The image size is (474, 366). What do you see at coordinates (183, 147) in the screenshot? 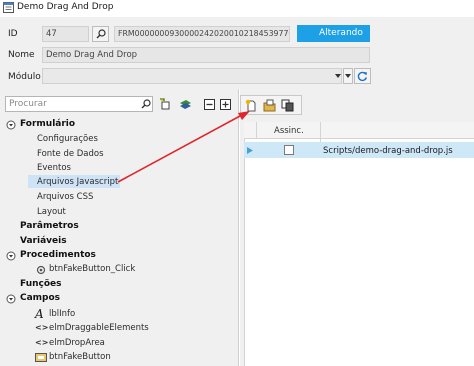
I see `annotation-arrow` at bounding box center [183, 147].